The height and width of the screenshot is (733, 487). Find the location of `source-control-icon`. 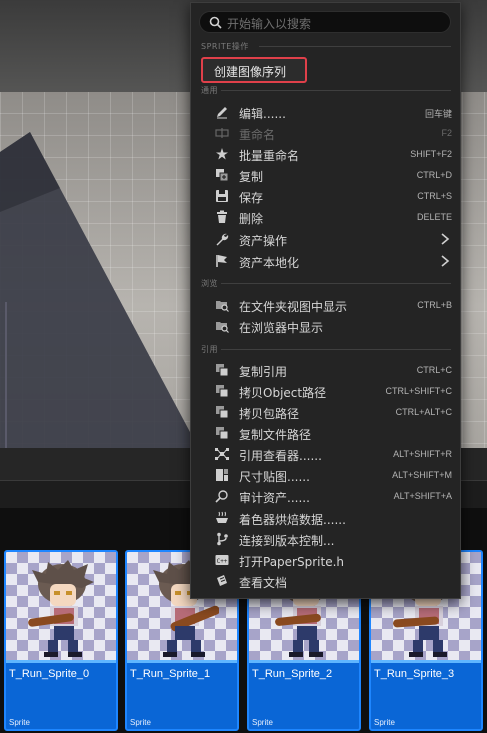

source-control-icon is located at coordinates (222, 539).